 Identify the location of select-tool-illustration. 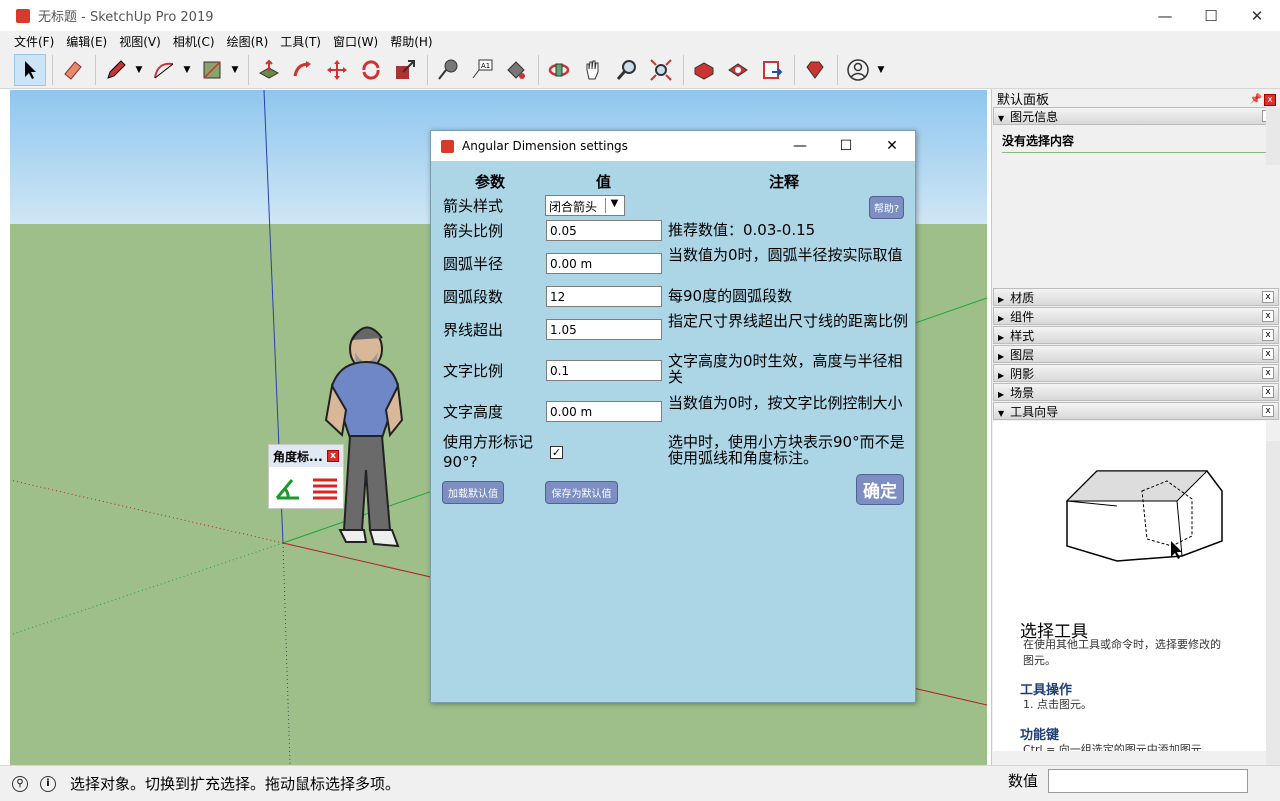
(1144, 516).